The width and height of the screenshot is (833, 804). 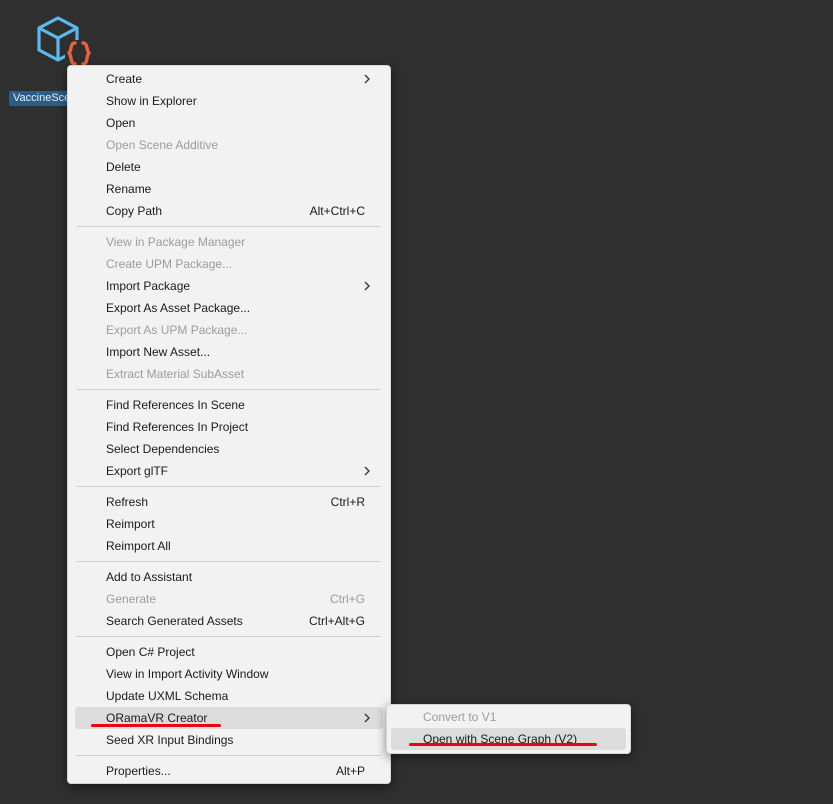 I want to click on menu-item-select-dependencies: Select Dependencies, so click(x=229, y=449).